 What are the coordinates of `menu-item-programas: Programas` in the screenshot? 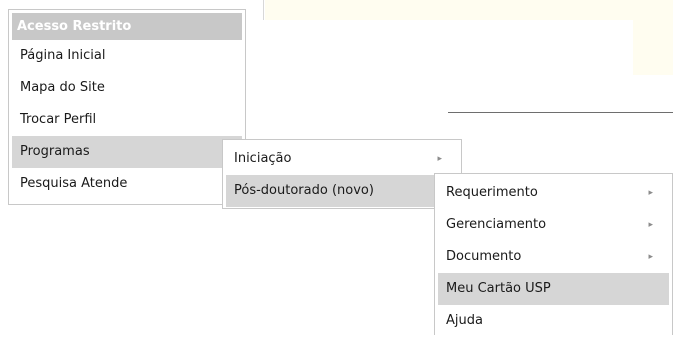 It's located at (127, 152).